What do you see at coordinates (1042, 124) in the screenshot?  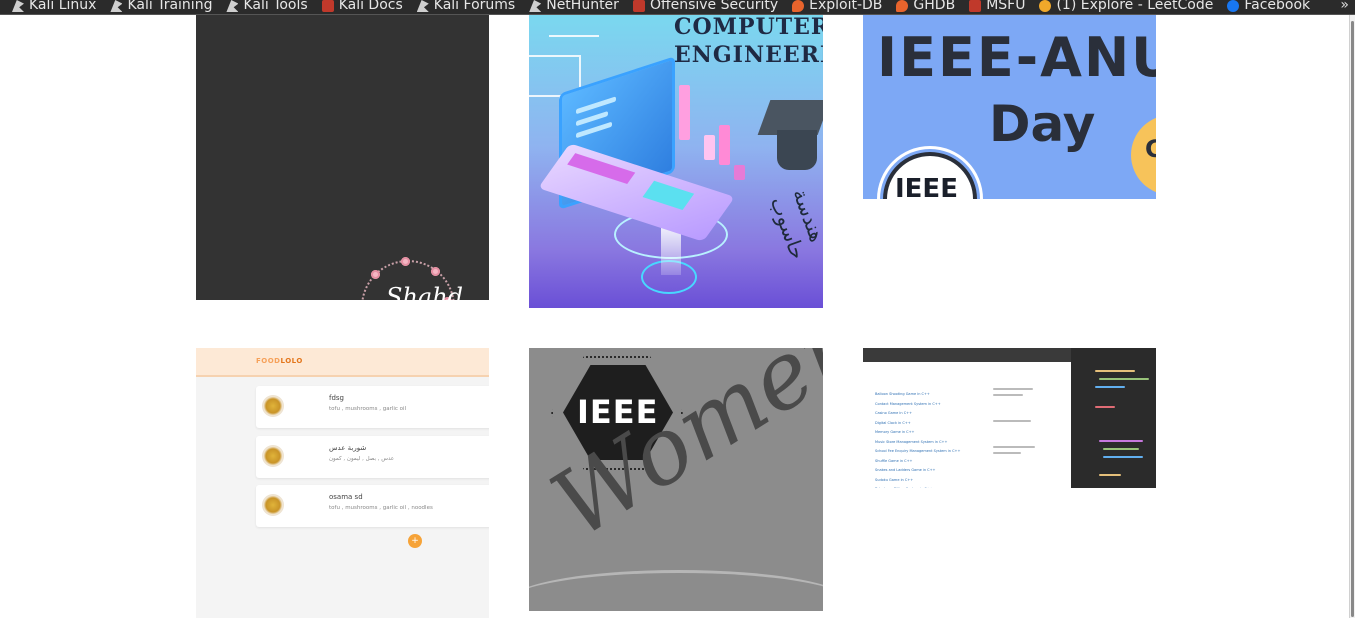 I see `tile-subtitle: Day` at bounding box center [1042, 124].